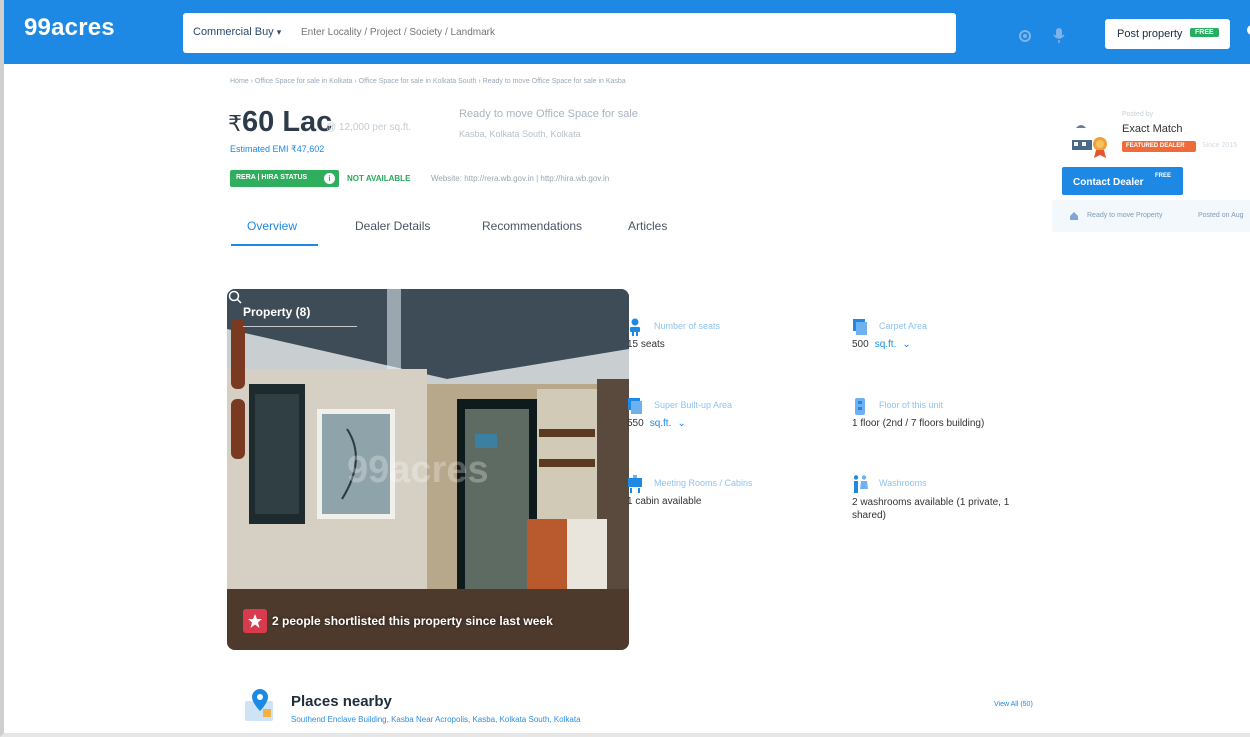  Describe the element at coordinates (300, 326) in the screenshot. I see `photo-label-underline` at that location.